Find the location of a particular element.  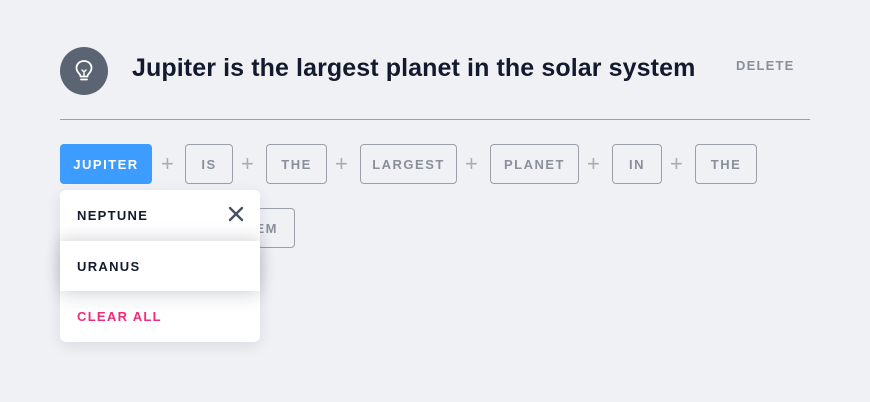

word-chip-is: IS is located at coordinates (209, 164).